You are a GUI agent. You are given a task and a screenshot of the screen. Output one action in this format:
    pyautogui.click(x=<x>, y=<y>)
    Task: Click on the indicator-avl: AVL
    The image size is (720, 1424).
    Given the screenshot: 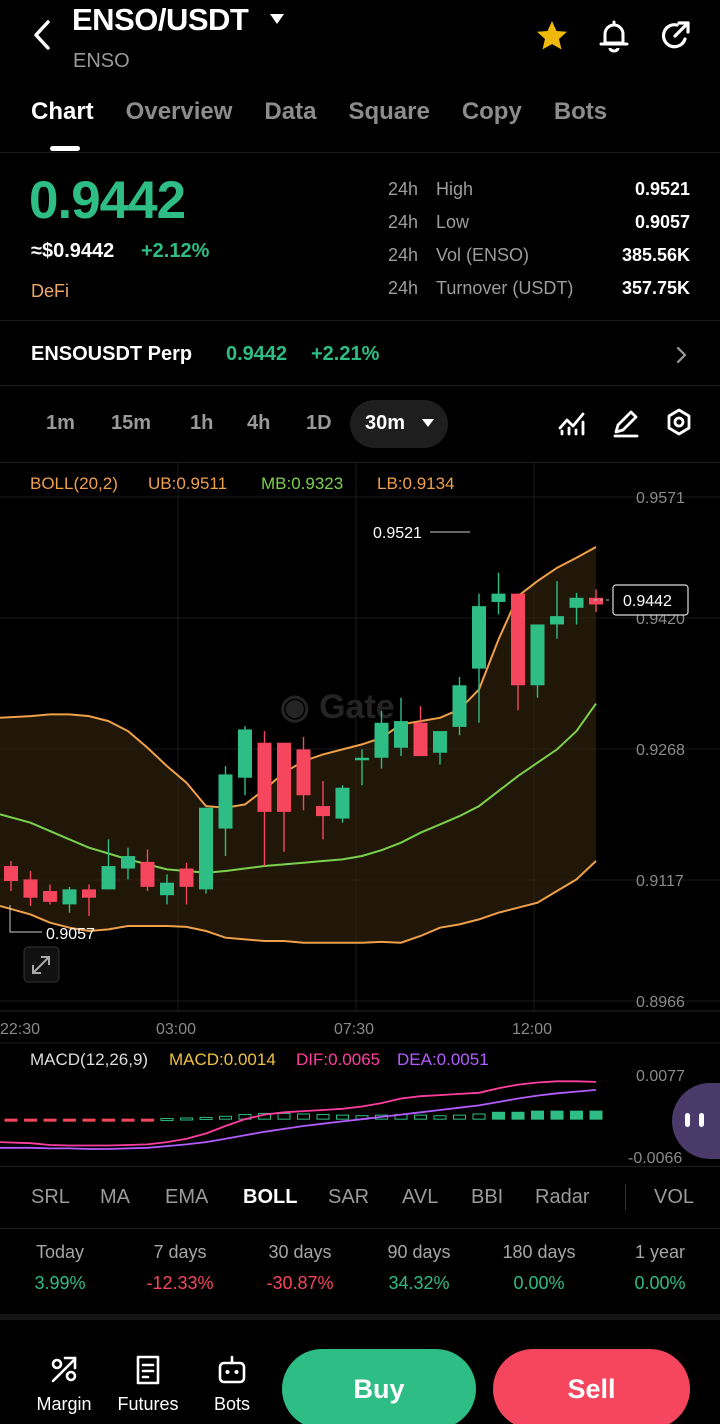 What is the action you would take?
    pyautogui.click(x=420, y=1197)
    